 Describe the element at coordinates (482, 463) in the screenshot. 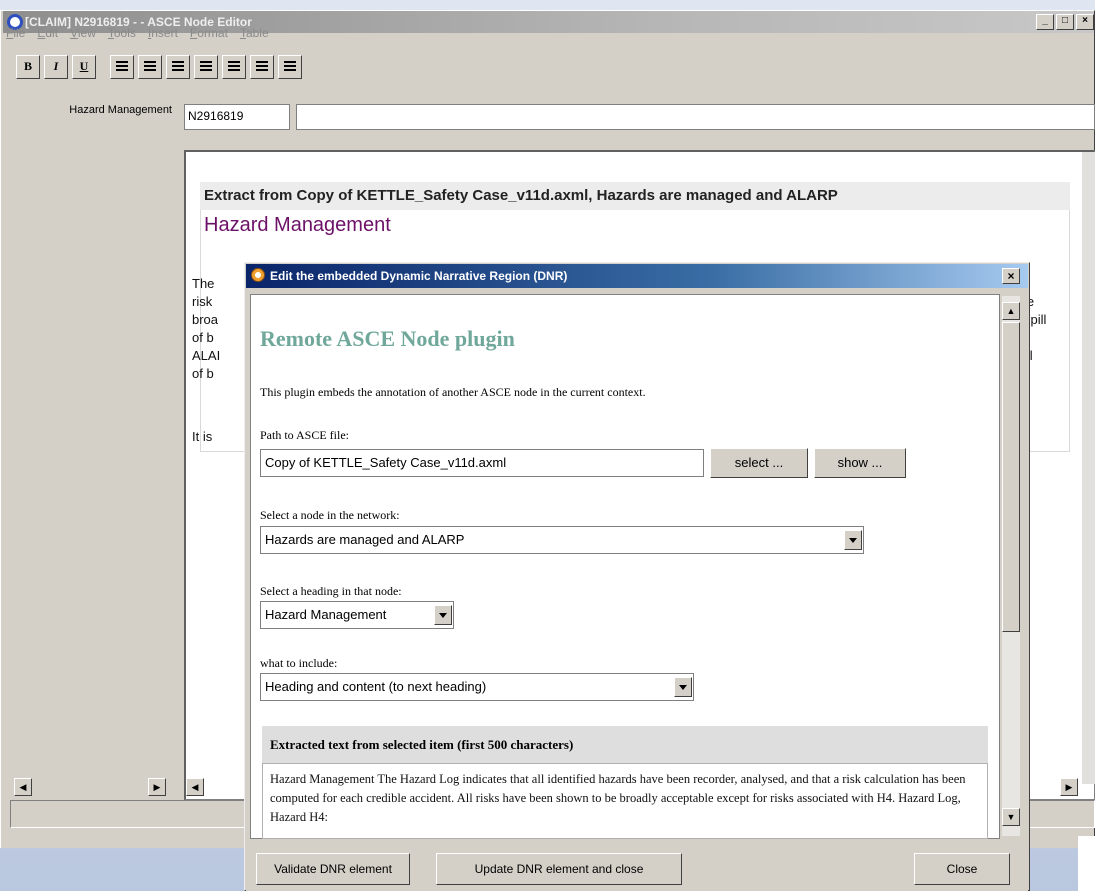

I see `path-input: Copy of KETTLE_Safety Case_v11d.axml` at that location.